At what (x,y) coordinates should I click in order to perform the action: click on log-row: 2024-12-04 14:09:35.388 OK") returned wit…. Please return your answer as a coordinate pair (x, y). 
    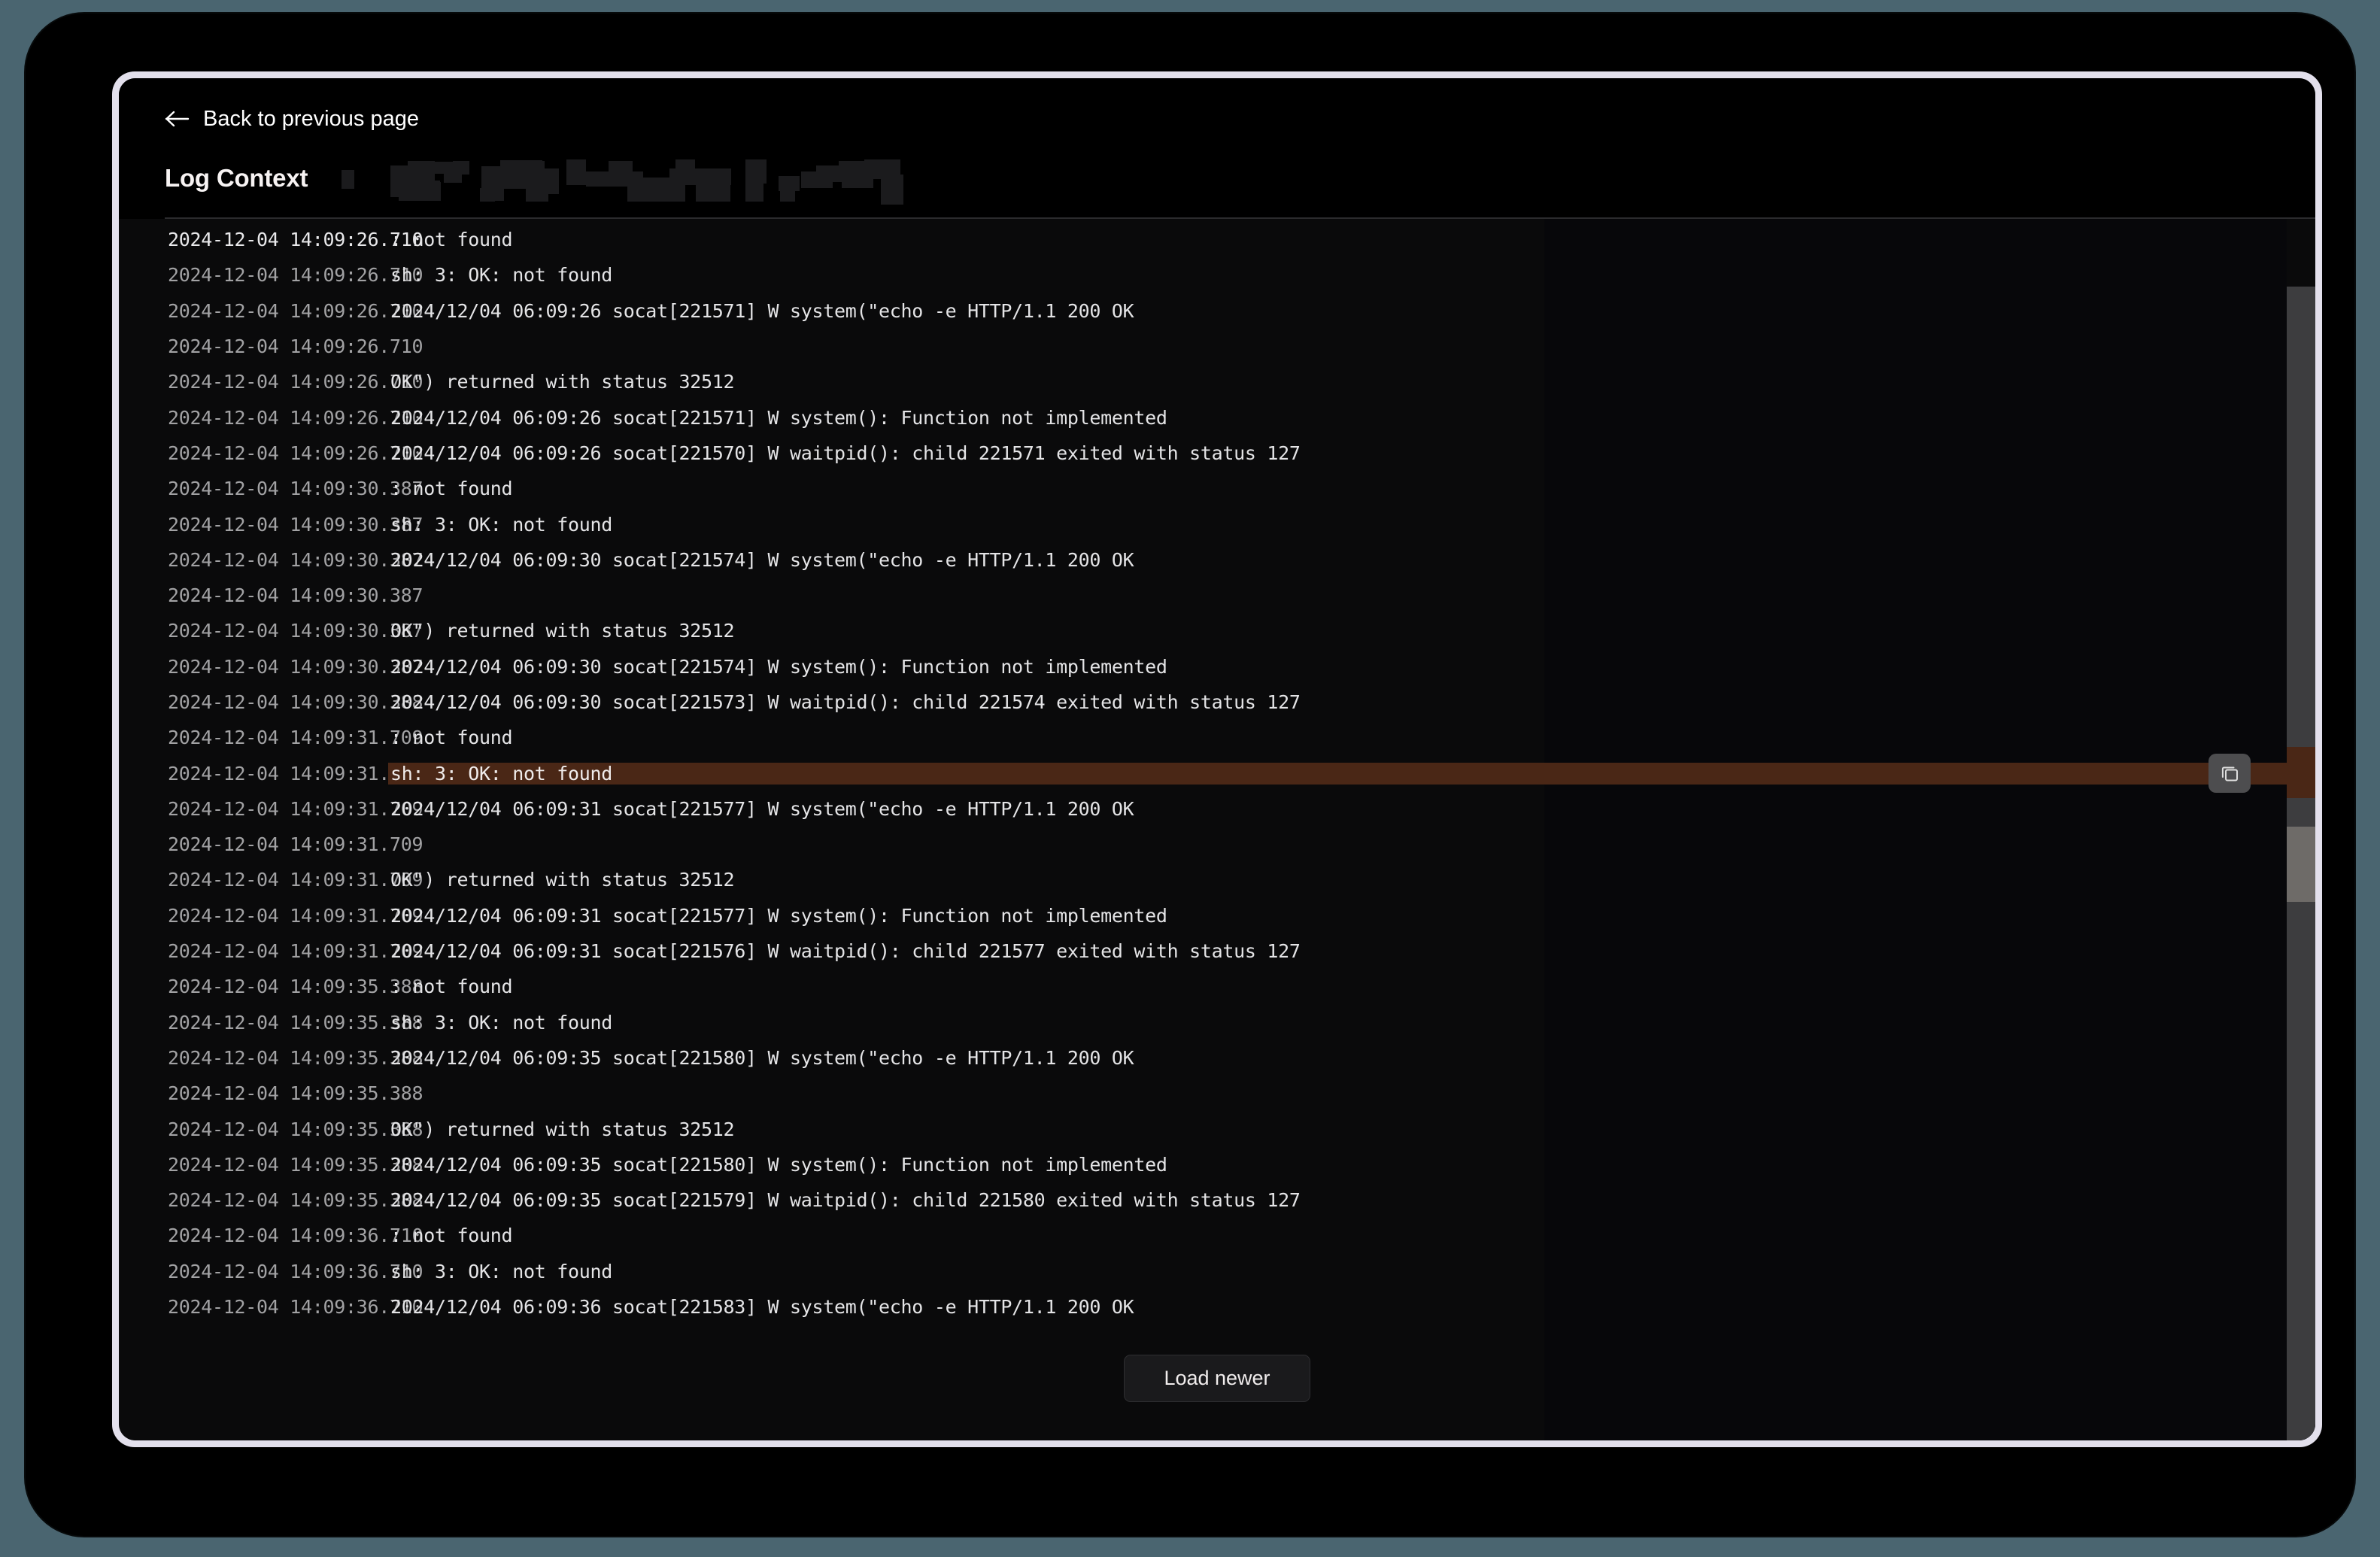
    Looking at the image, I should click on (1217, 1128).